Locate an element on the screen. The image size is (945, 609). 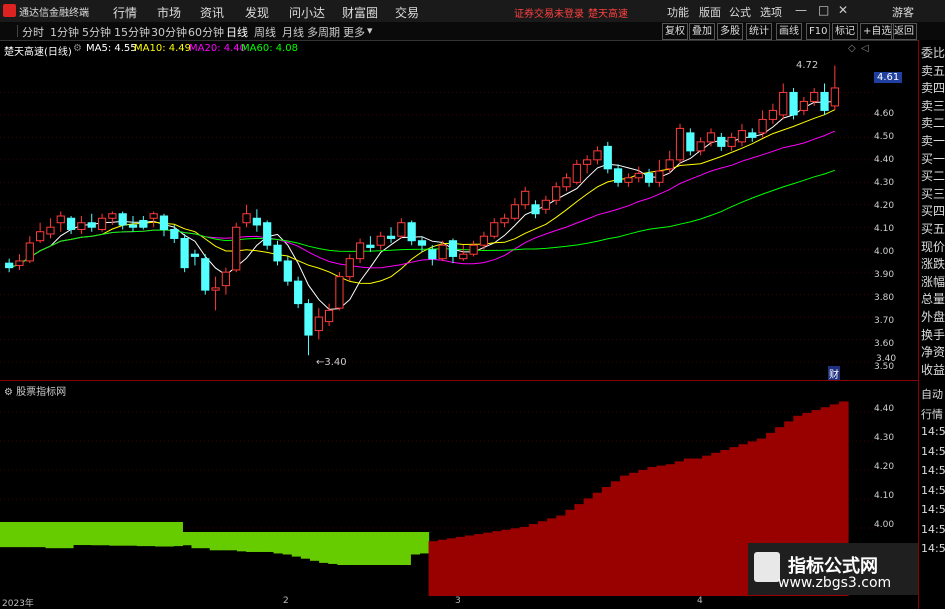
period-multi: 多周期 is located at coordinates (323, 32).